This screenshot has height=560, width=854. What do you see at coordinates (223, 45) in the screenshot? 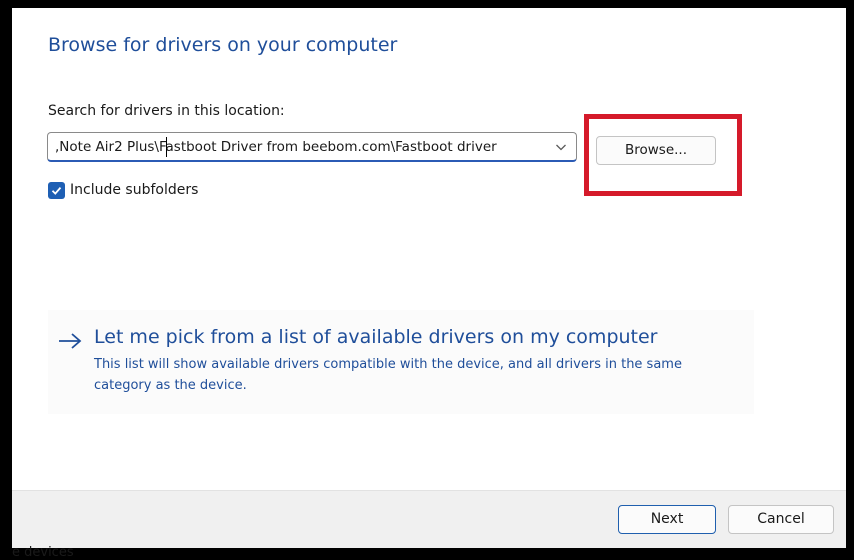
I see `page-title: Browse for drivers on your computer` at bounding box center [223, 45].